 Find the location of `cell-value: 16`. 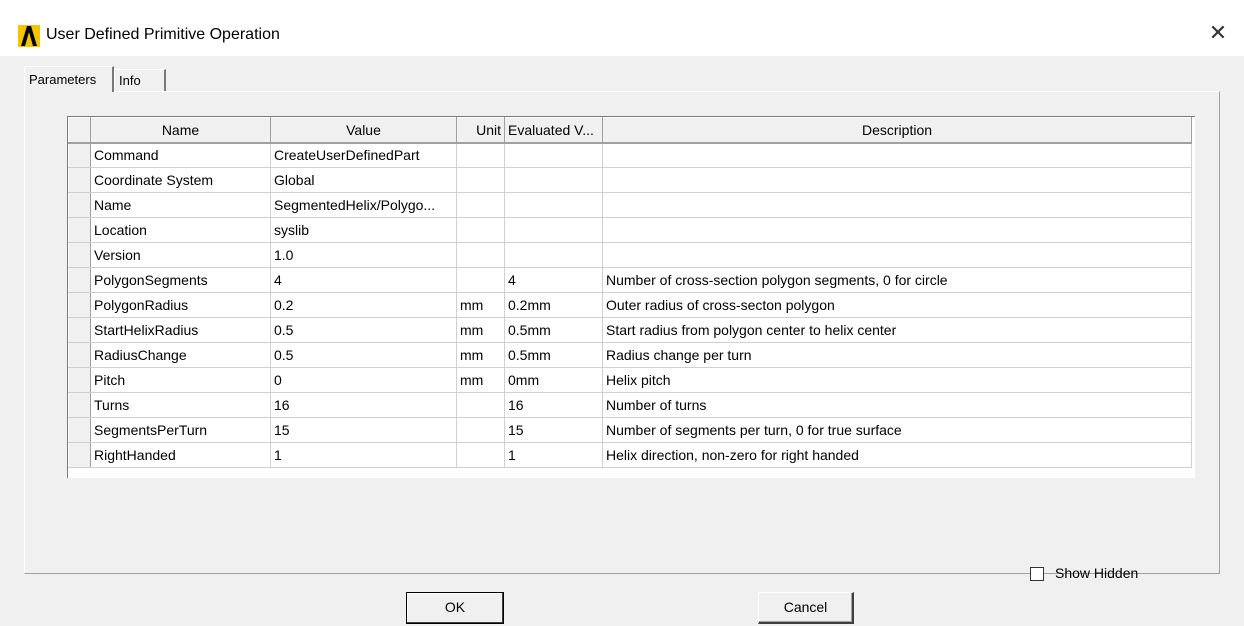

cell-value: 16 is located at coordinates (363, 405).